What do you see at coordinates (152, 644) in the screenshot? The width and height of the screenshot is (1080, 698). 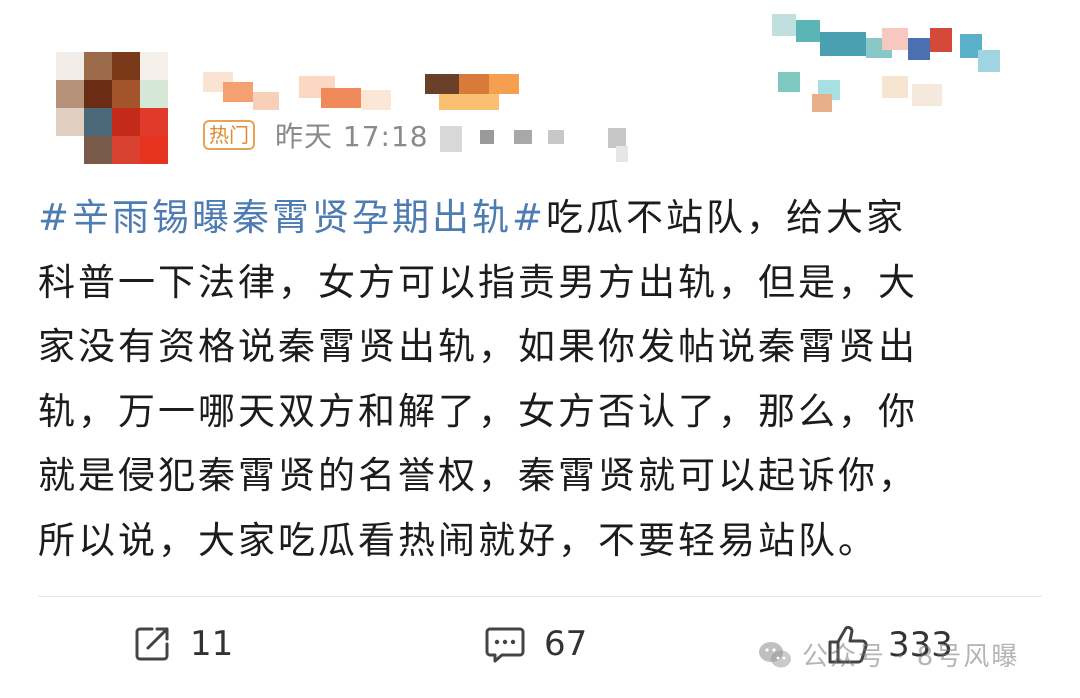 I see `share-icon` at bounding box center [152, 644].